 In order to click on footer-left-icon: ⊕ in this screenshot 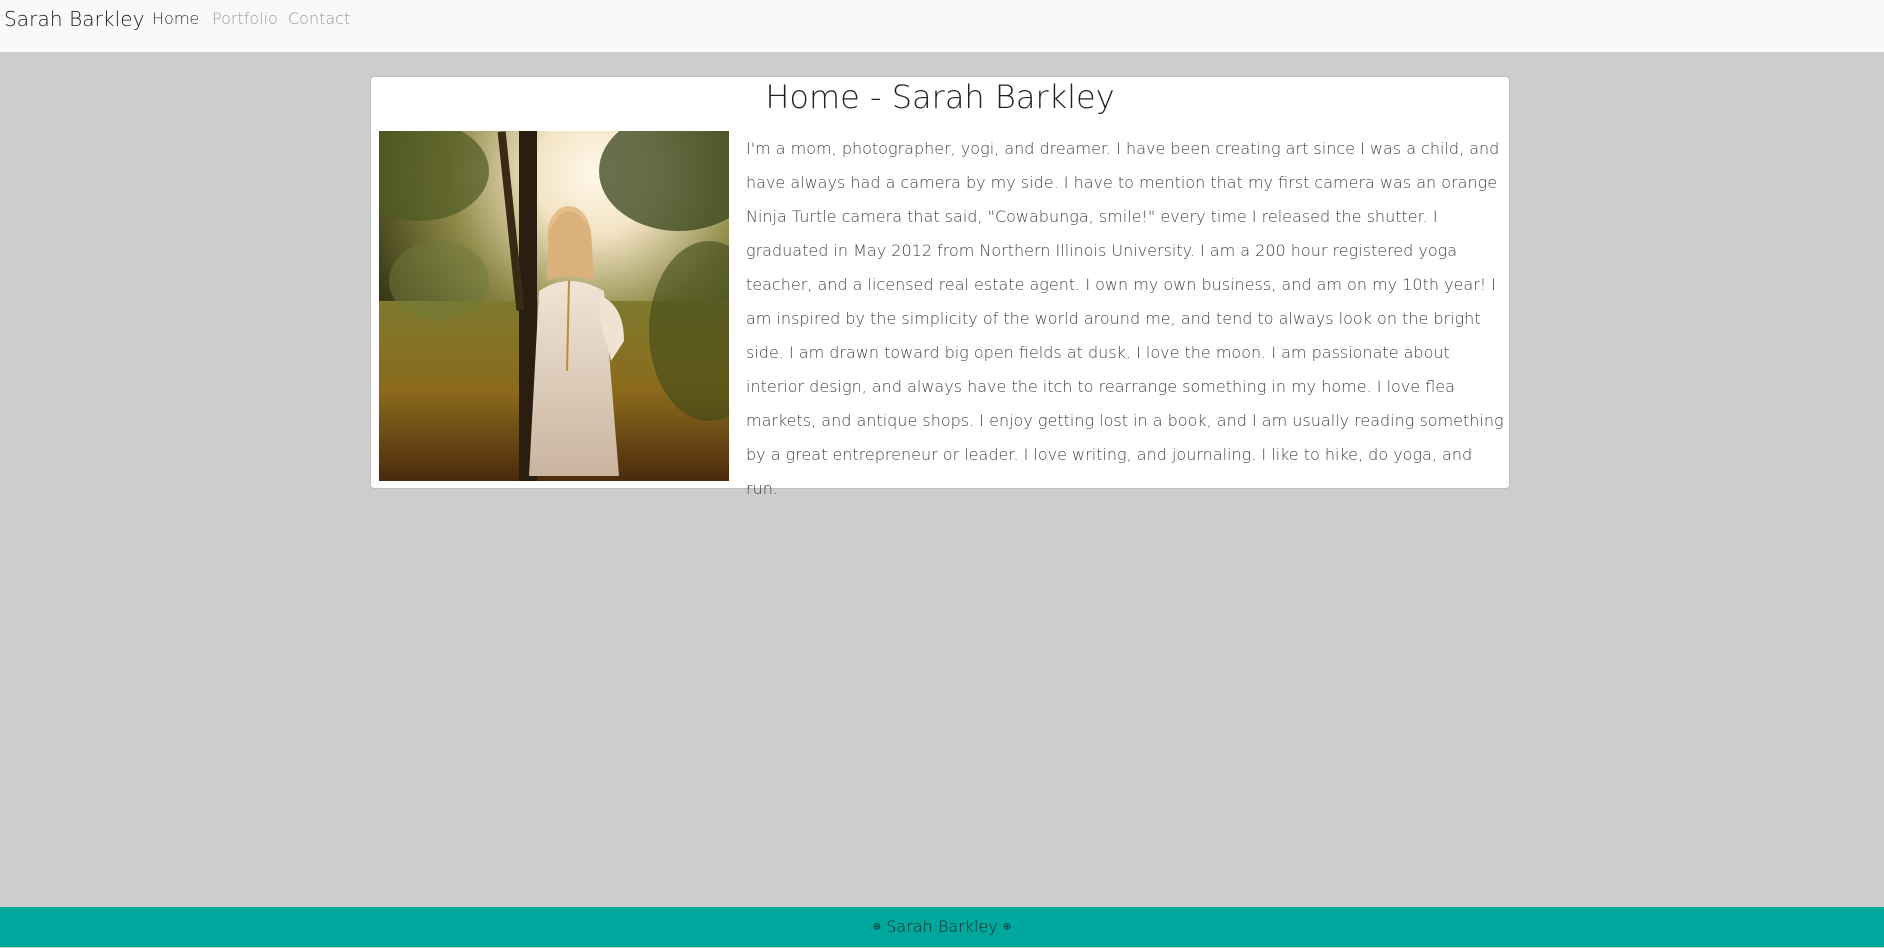, I will do `click(877, 927)`.